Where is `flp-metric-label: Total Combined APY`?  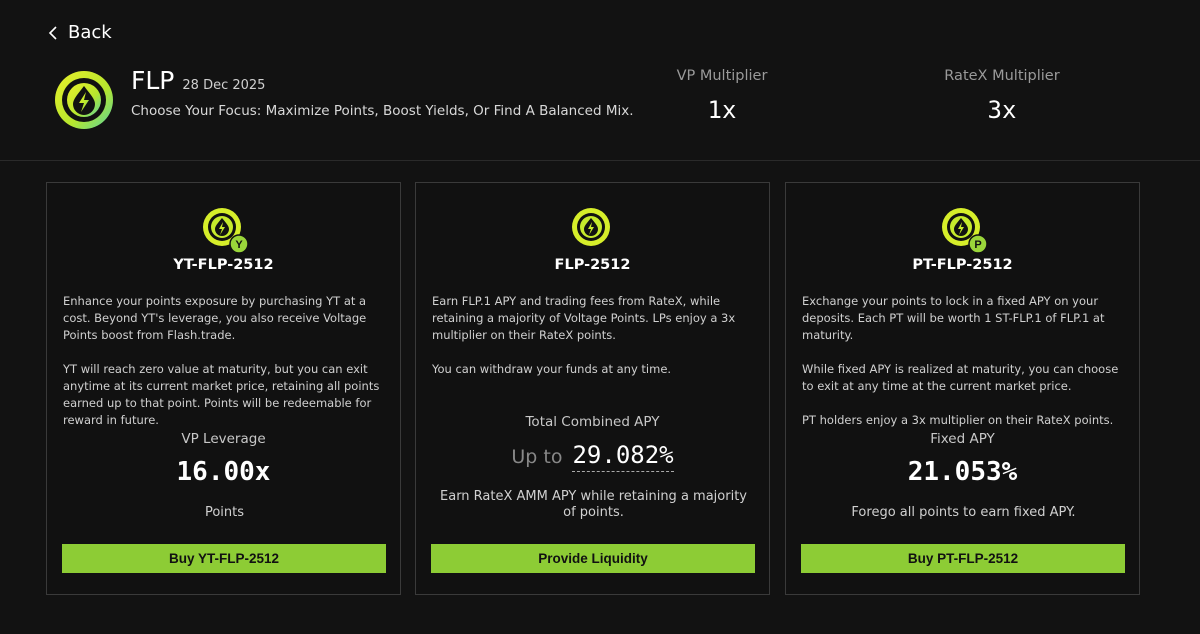
flp-metric-label: Total Combined APY is located at coordinates (592, 422).